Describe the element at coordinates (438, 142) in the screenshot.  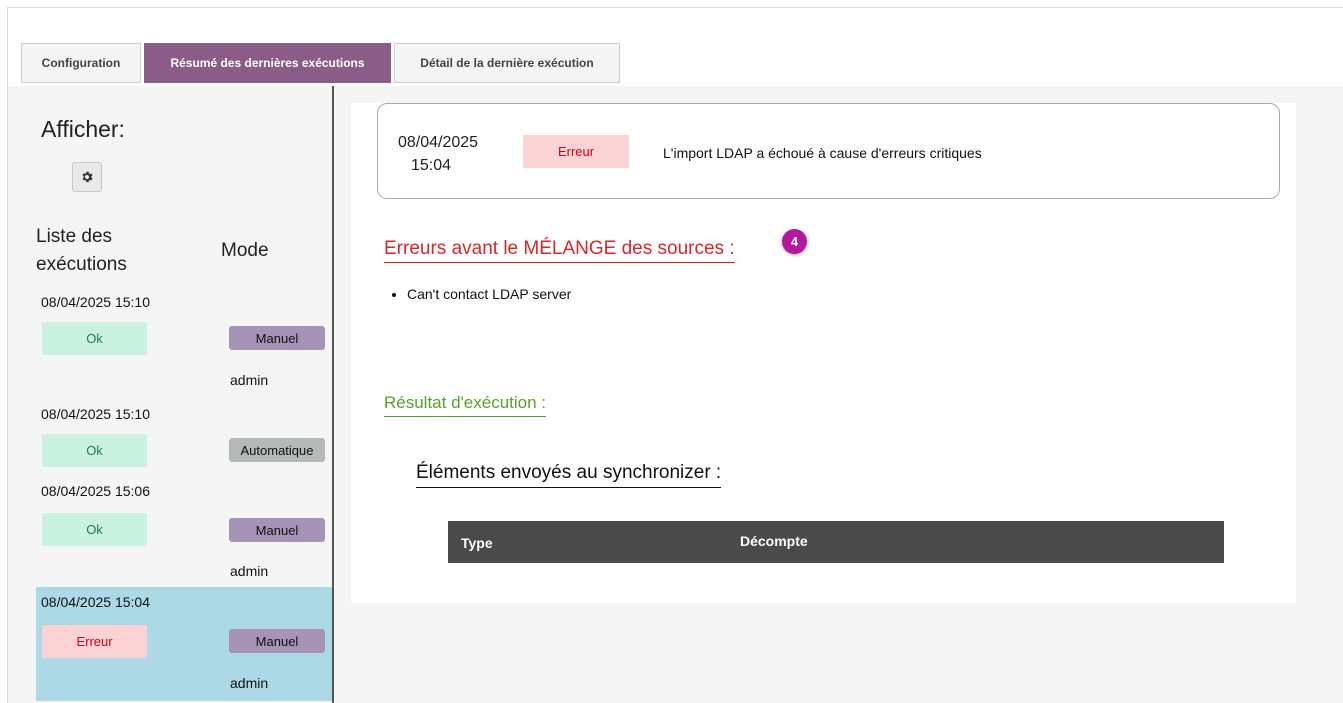
I see `summary-date: 08/04/2025` at that location.